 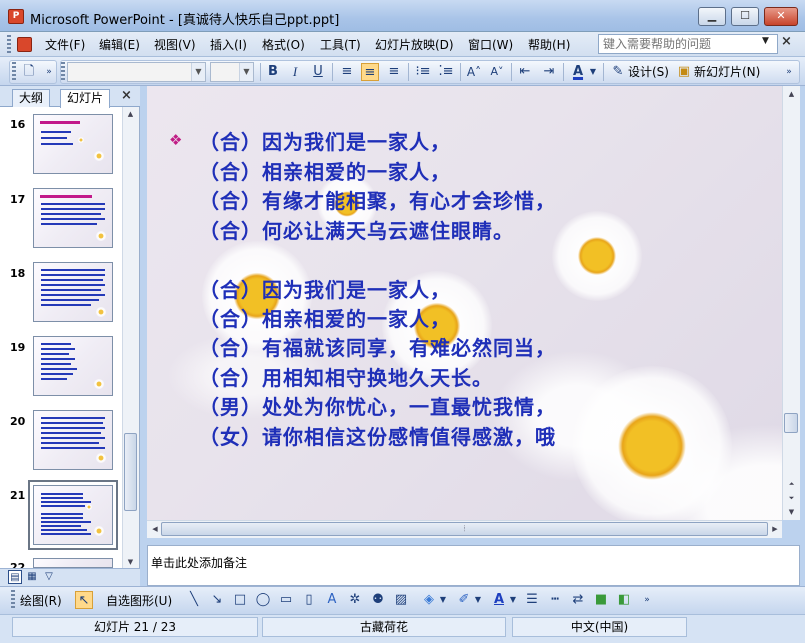 What do you see at coordinates (355, 600) in the screenshot?
I see `diagram-icon: ✲` at bounding box center [355, 600].